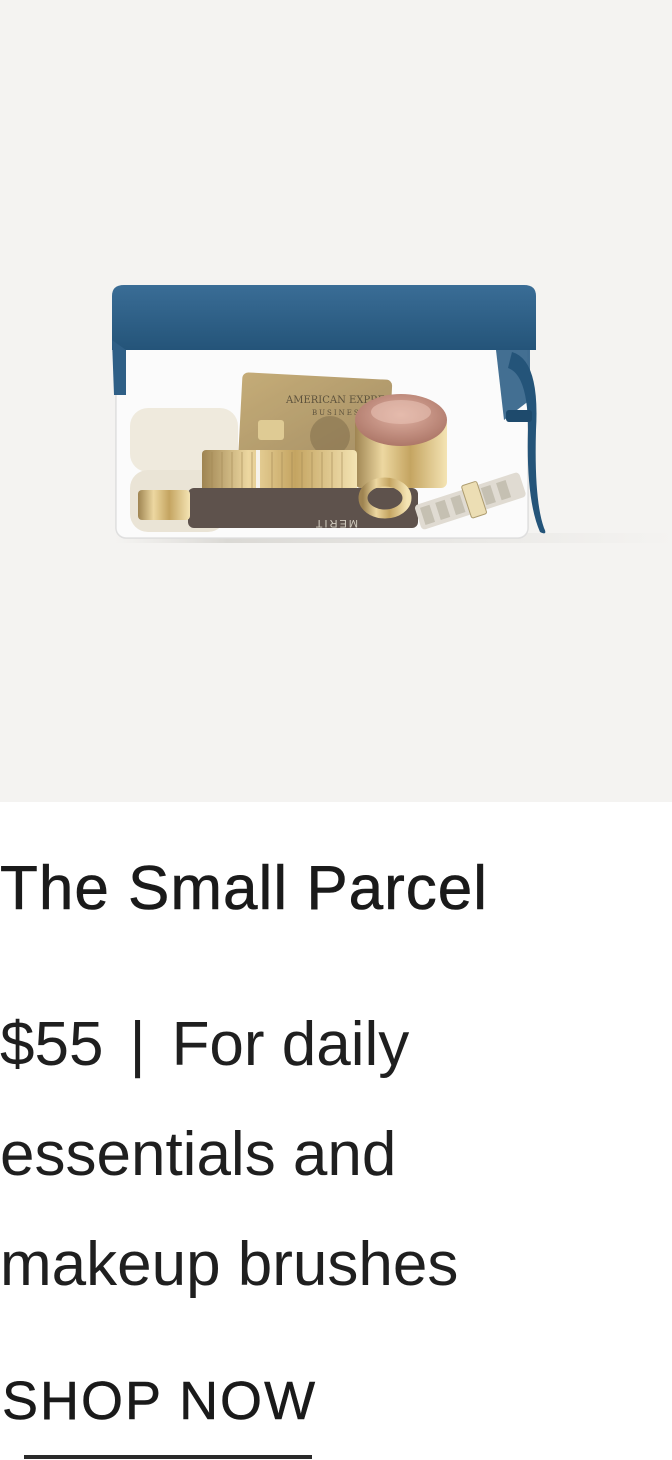  Describe the element at coordinates (168, 1457) in the screenshot. I see `shop-now-underline` at that location.